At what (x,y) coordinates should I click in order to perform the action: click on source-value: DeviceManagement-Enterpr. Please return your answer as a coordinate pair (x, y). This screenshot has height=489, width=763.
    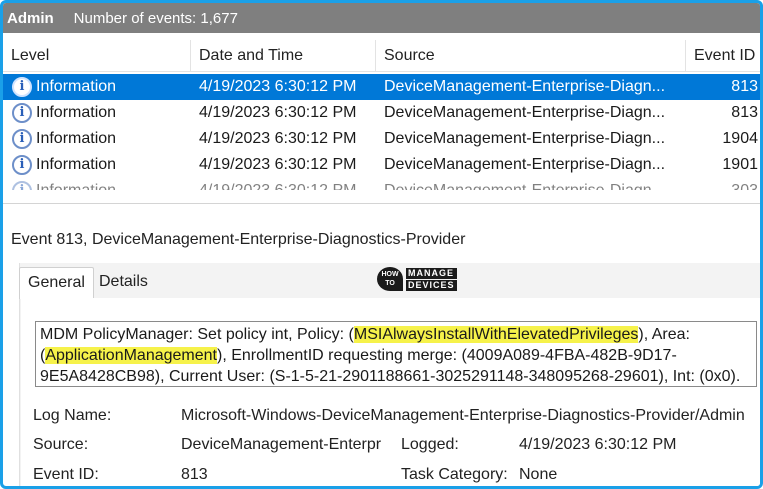
    Looking at the image, I should click on (281, 444).